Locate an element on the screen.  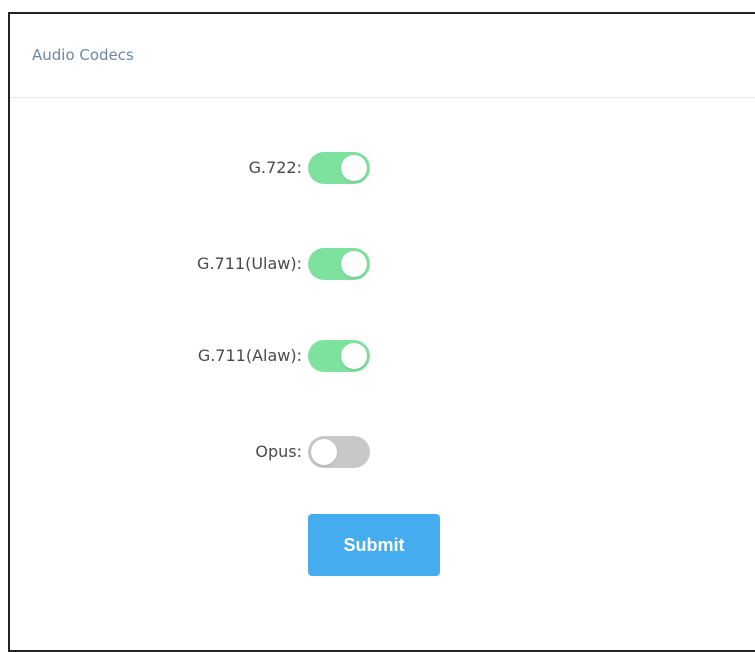
codec-row-g711-ulaw: G.711(Ulaw): is located at coordinates (210, 264).